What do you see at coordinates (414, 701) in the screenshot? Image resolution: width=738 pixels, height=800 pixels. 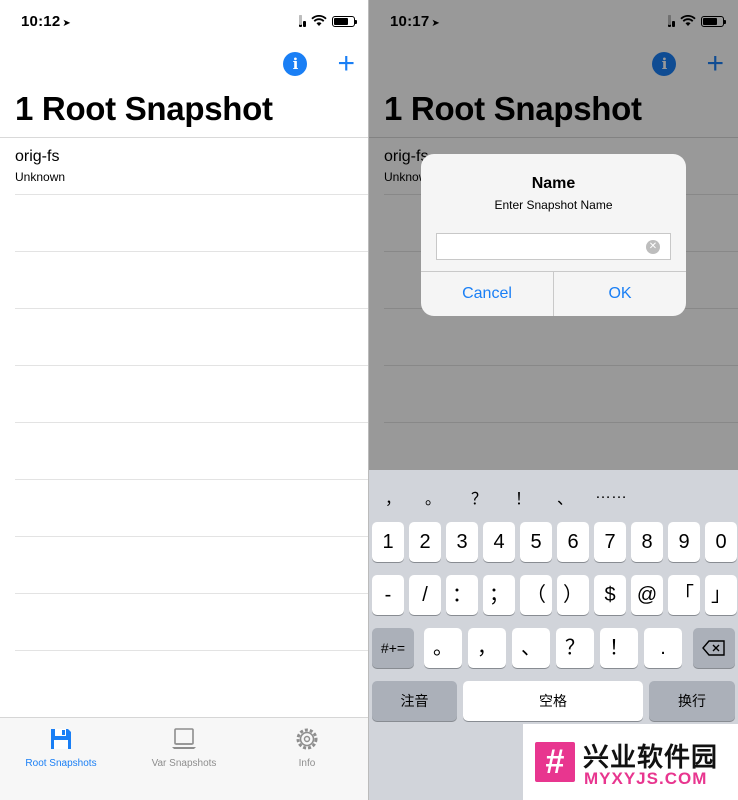 I see `zhuyin-key: 注音` at bounding box center [414, 701].